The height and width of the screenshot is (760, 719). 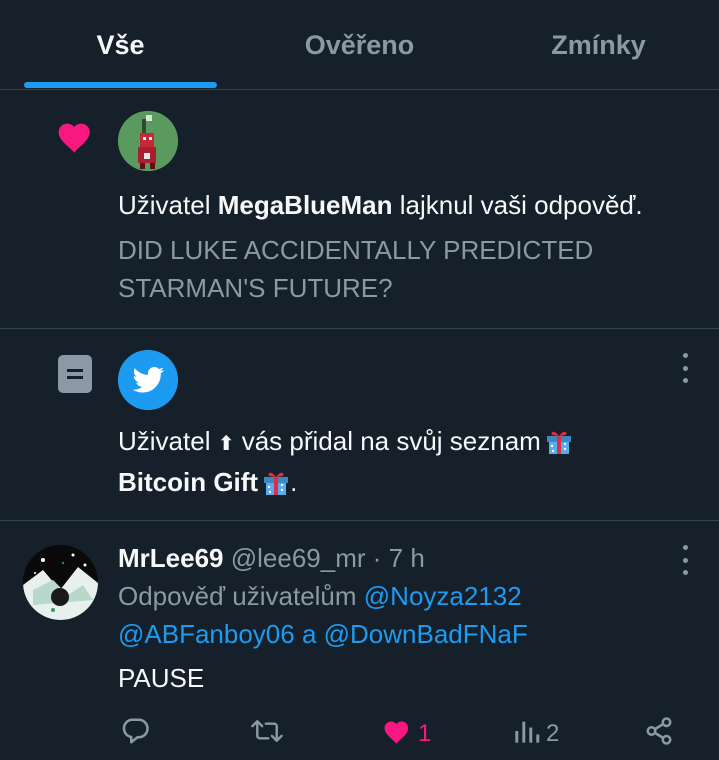 What do you see at coordinates (75, 376) in the screenshot?
I see `list-icon` at bounding box center [75, 376].